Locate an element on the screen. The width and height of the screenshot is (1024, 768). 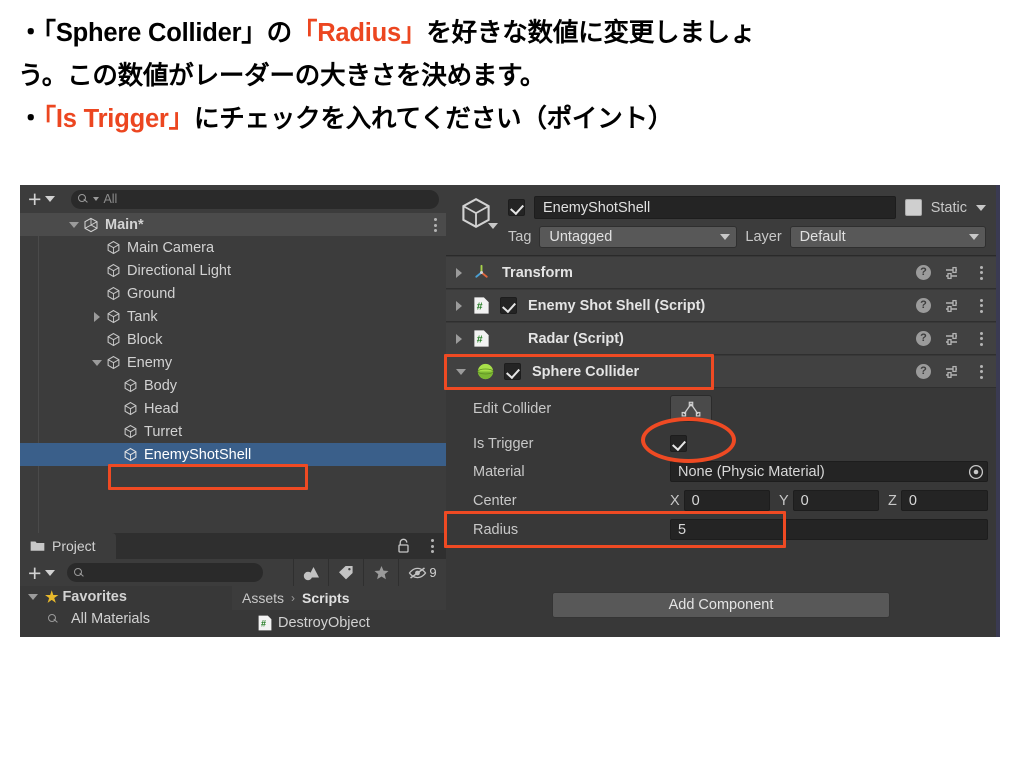
tag-dropdown: Untagged is located at coordinates (638, 237).